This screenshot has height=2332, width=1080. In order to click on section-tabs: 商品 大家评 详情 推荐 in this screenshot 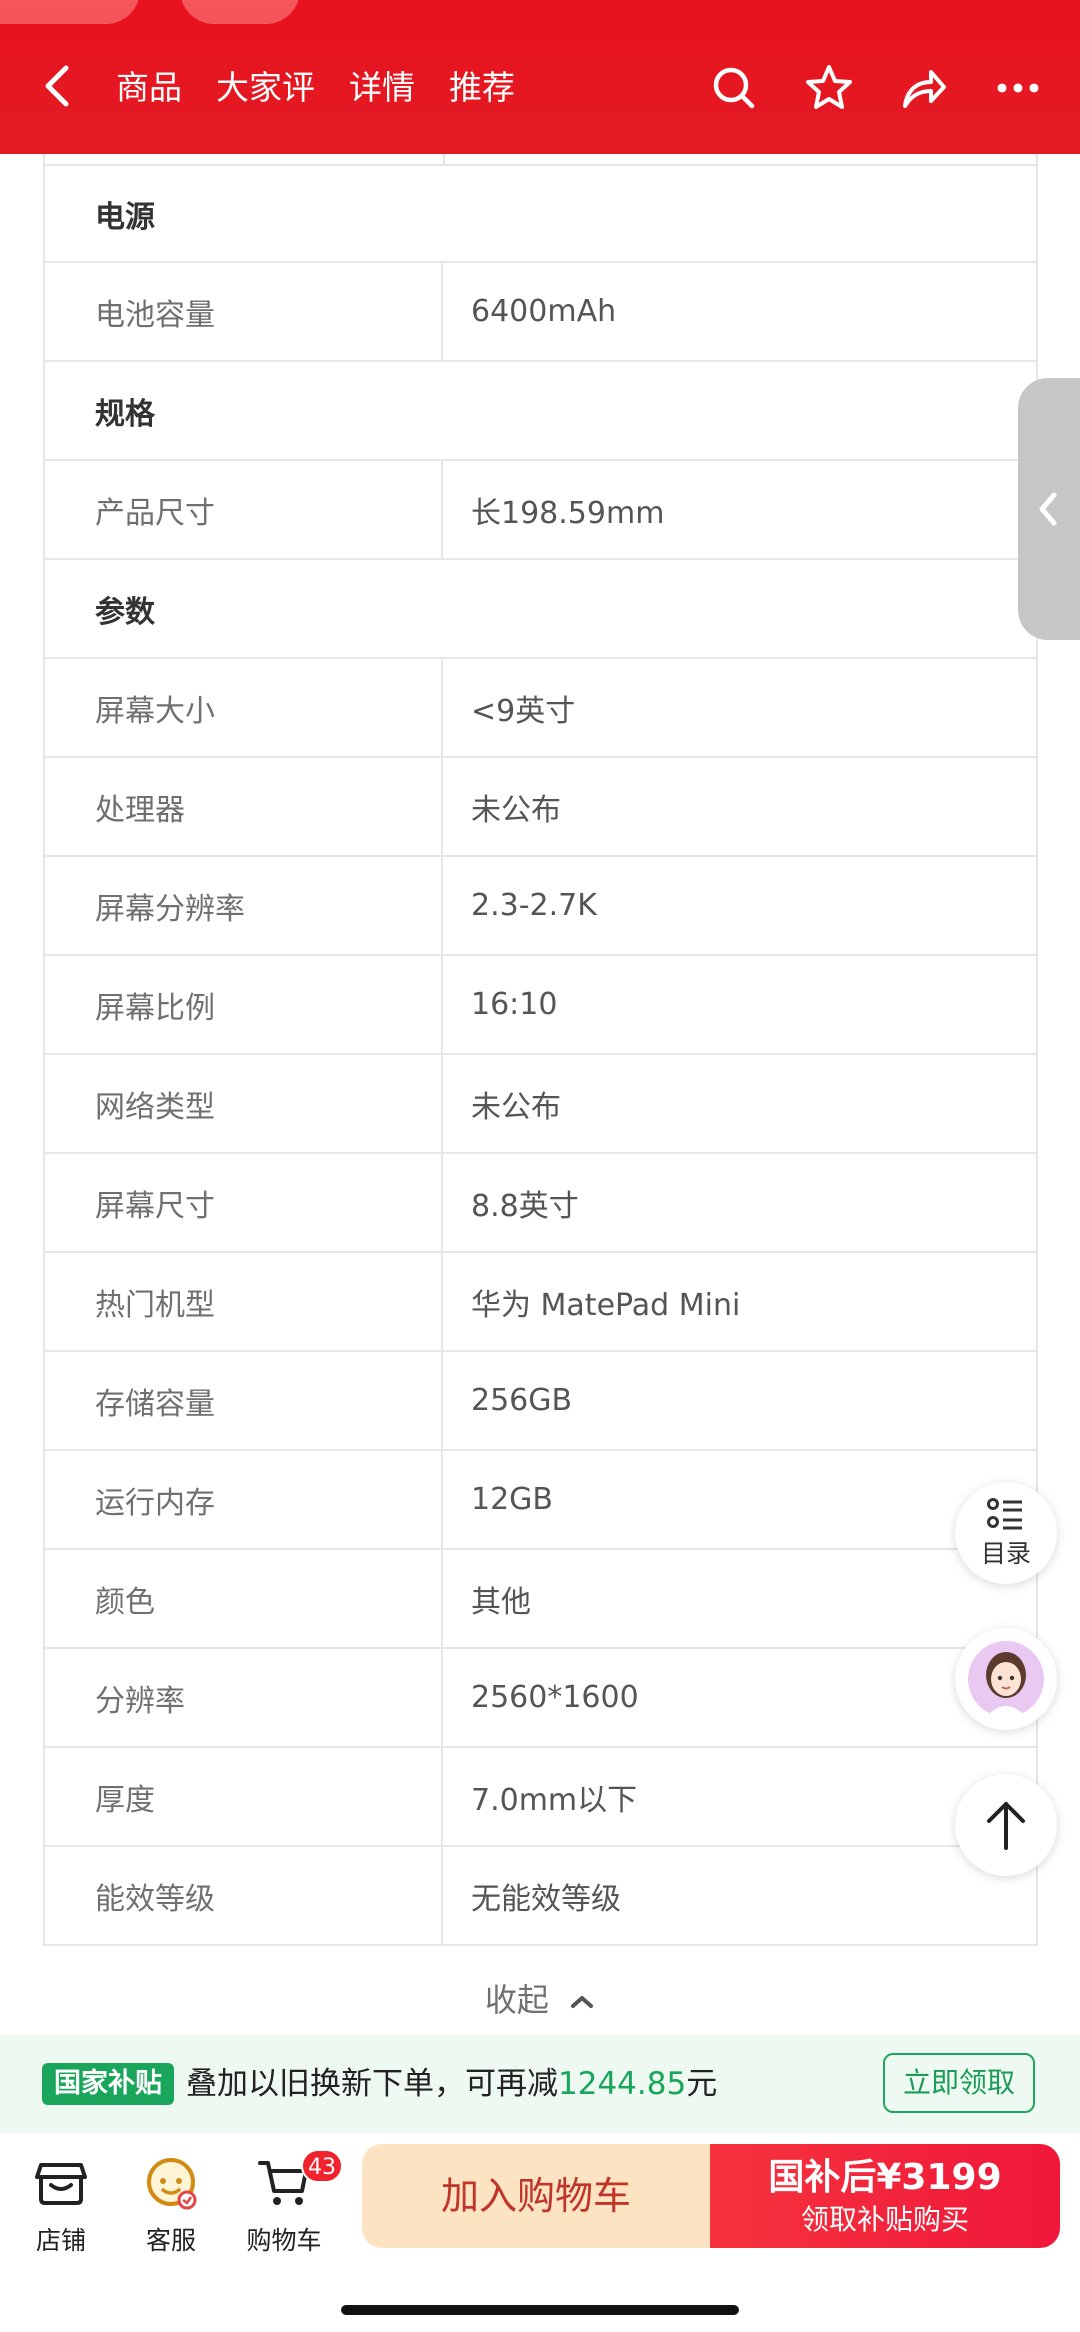, I will do `click(315, 88)`.